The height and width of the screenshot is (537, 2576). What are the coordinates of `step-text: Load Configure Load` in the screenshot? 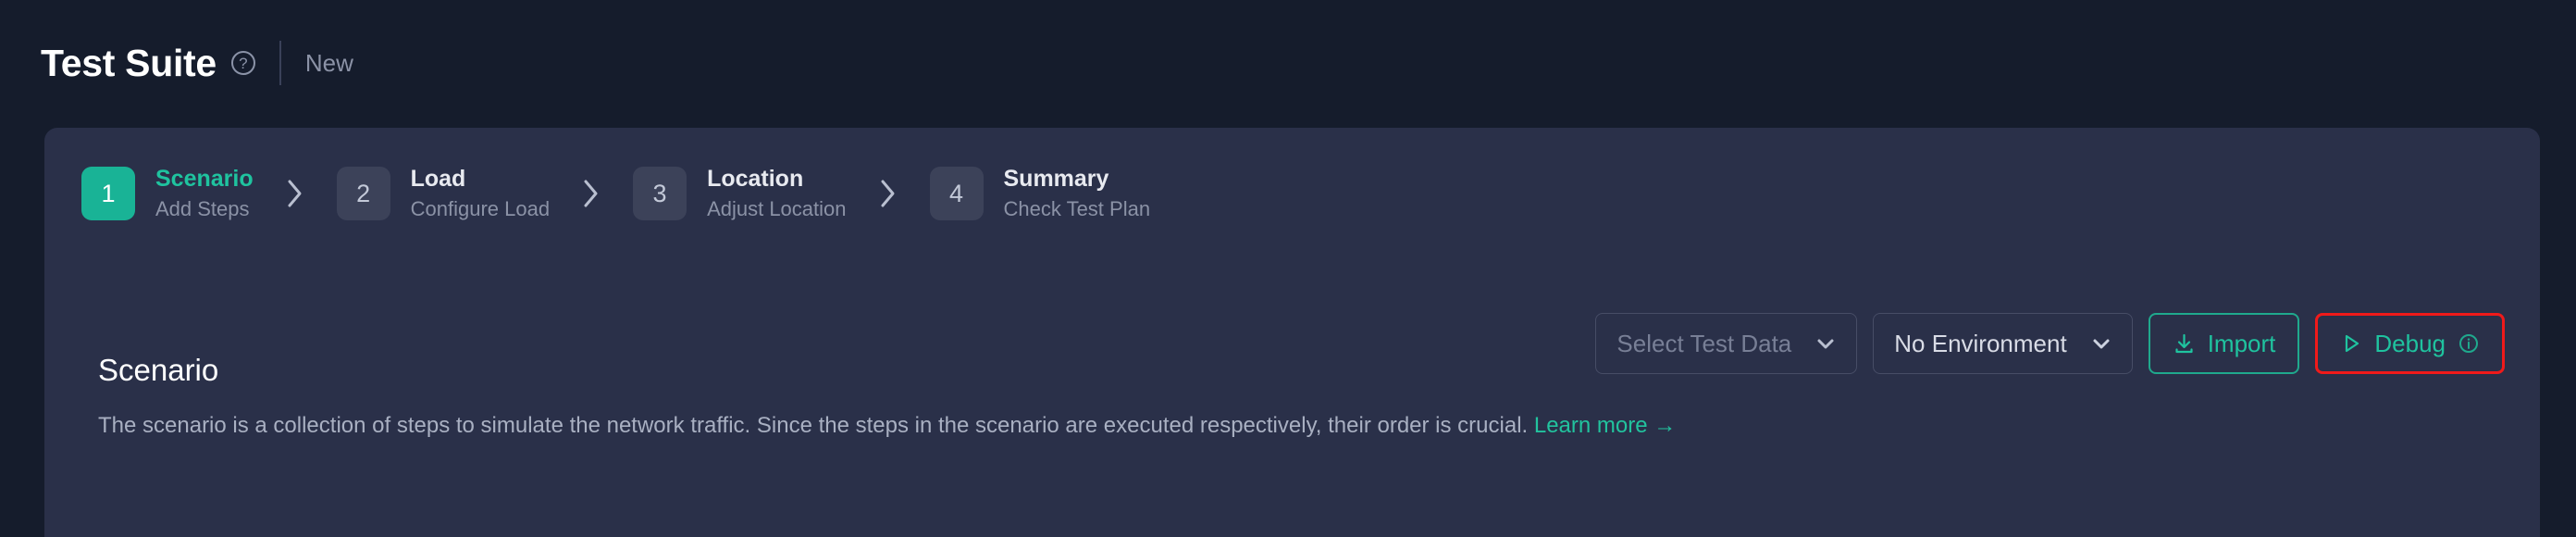 It's located at (480, 194).